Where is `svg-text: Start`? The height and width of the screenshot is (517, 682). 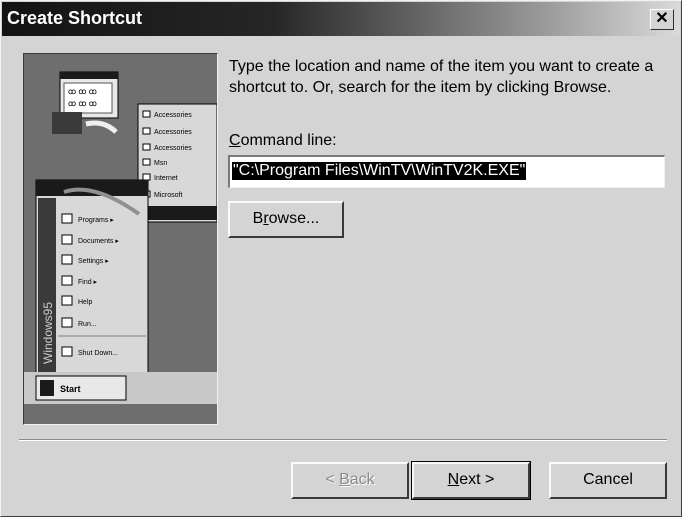 svg-text: Start is located at coordinates (70, 389).